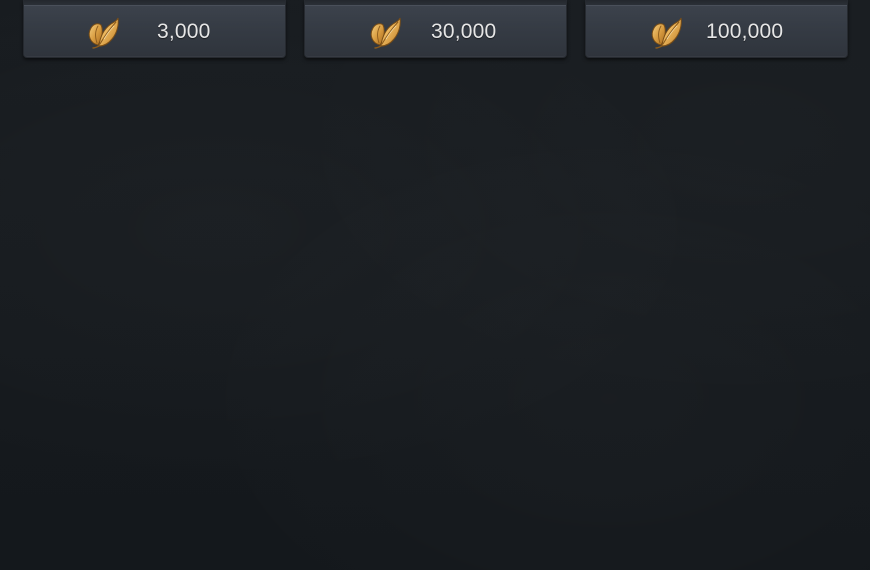  I want to click on shop-price-row: 3,000 30,000 100,000, so click(435, 30).